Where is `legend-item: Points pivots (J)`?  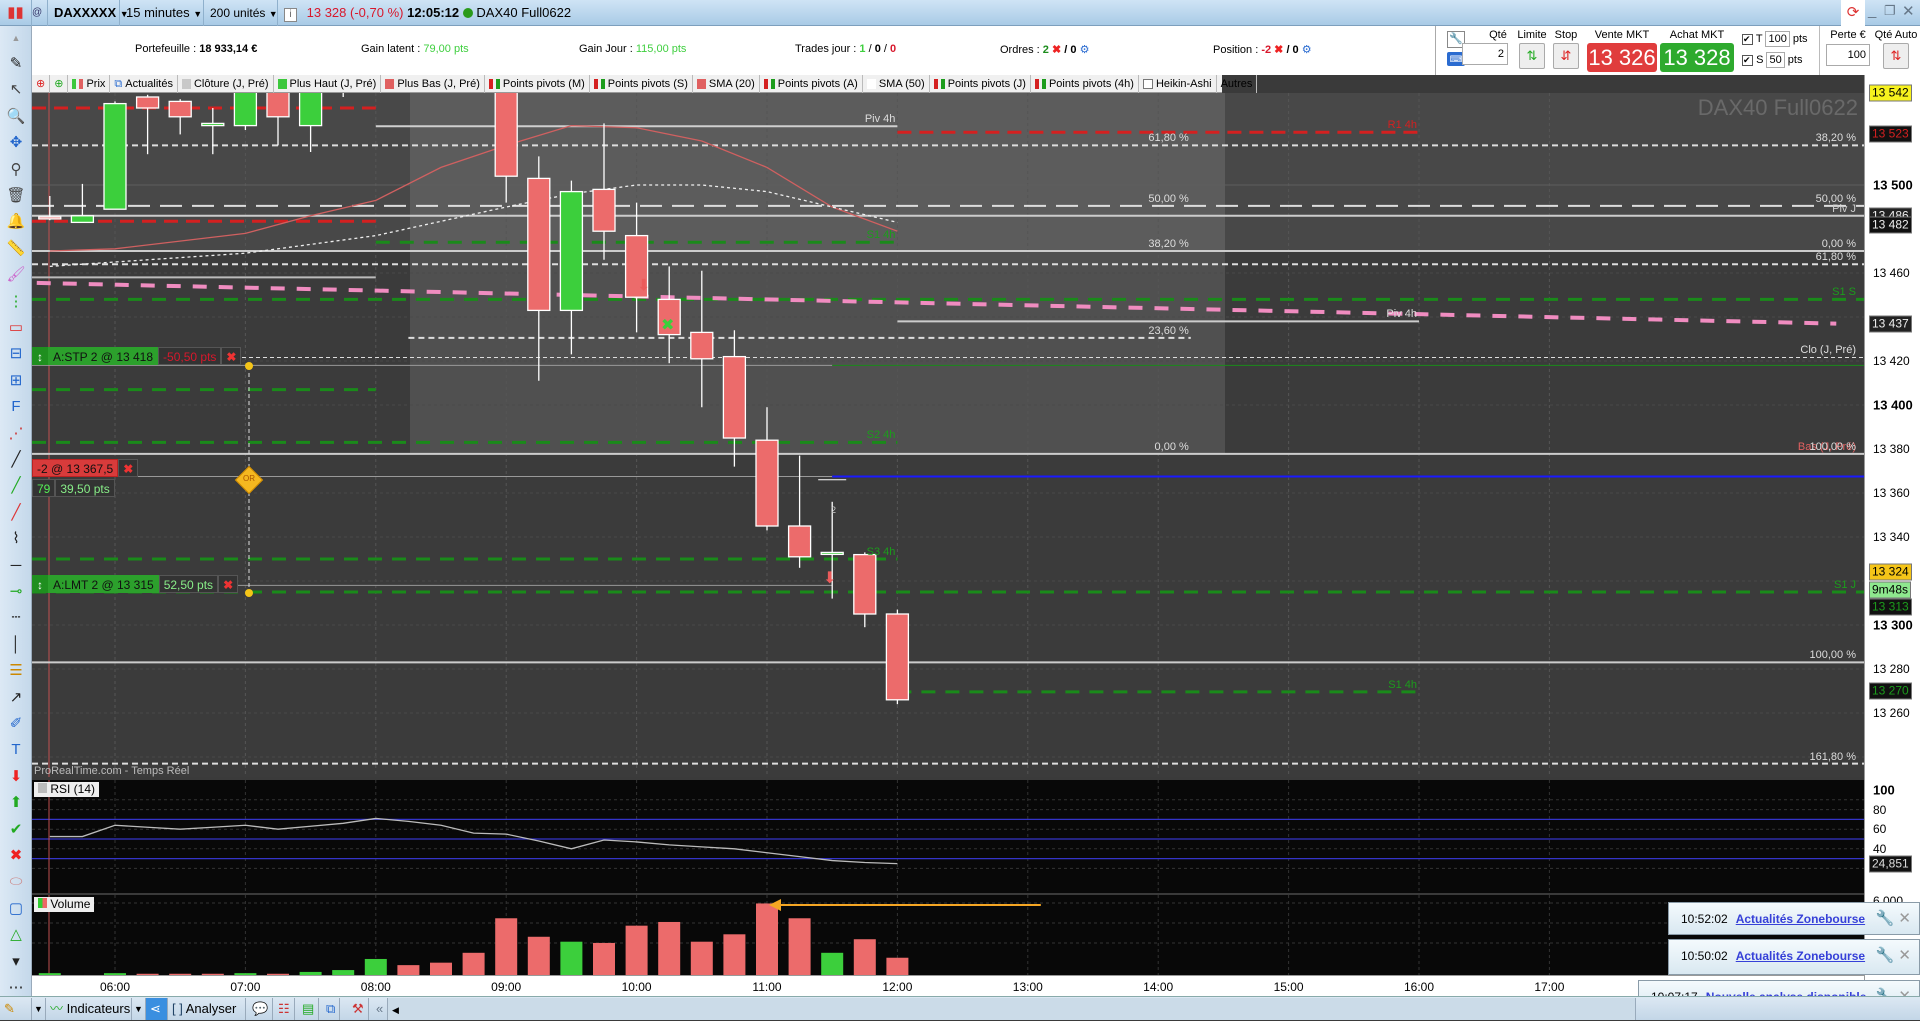 legend-item: Points pivots (J) is located at coordinates (980, 84).